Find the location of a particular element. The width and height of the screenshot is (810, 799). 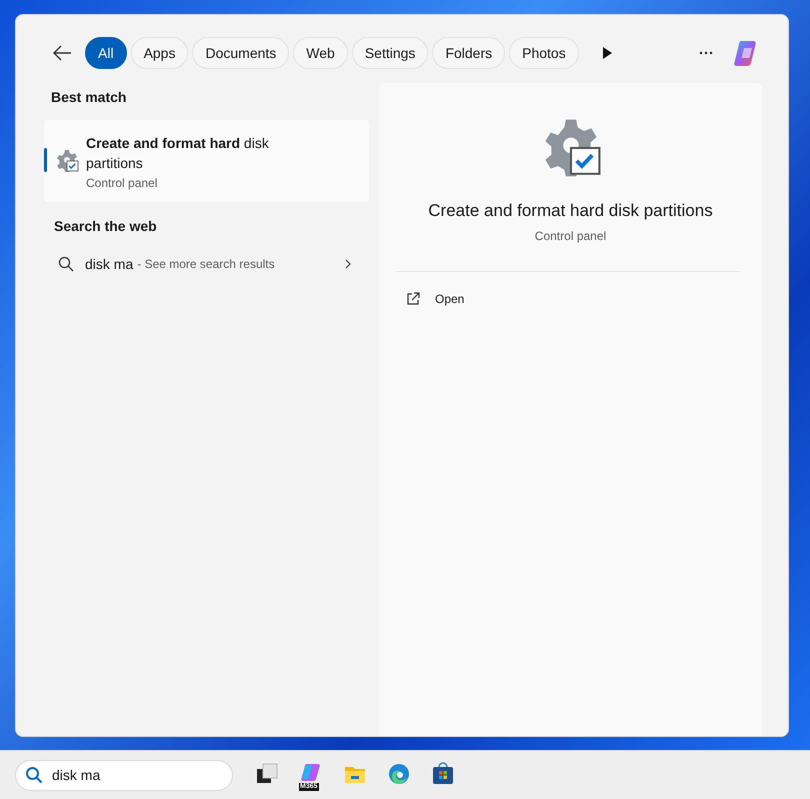

web-search-hint: - See more search results is located at coordinates (206, 264).